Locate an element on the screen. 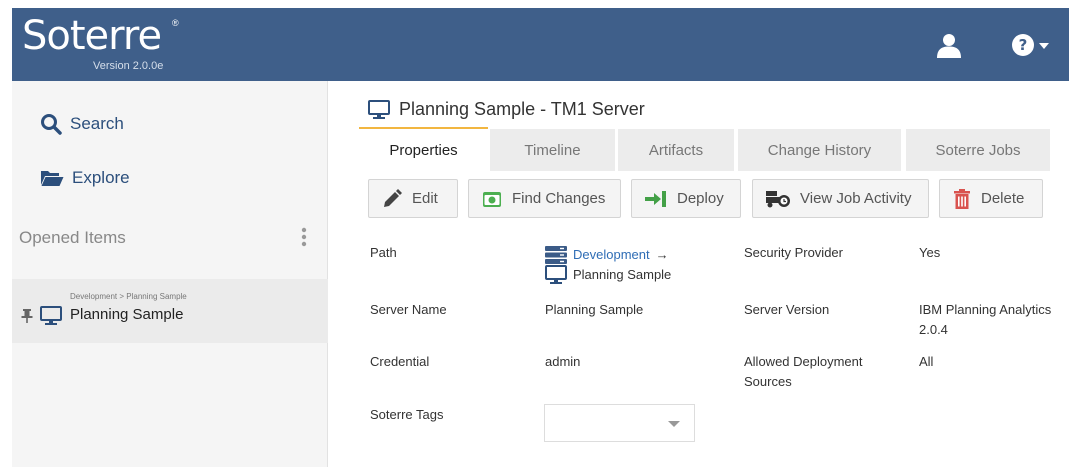  truck-icon is located at coordinates (778, 198).